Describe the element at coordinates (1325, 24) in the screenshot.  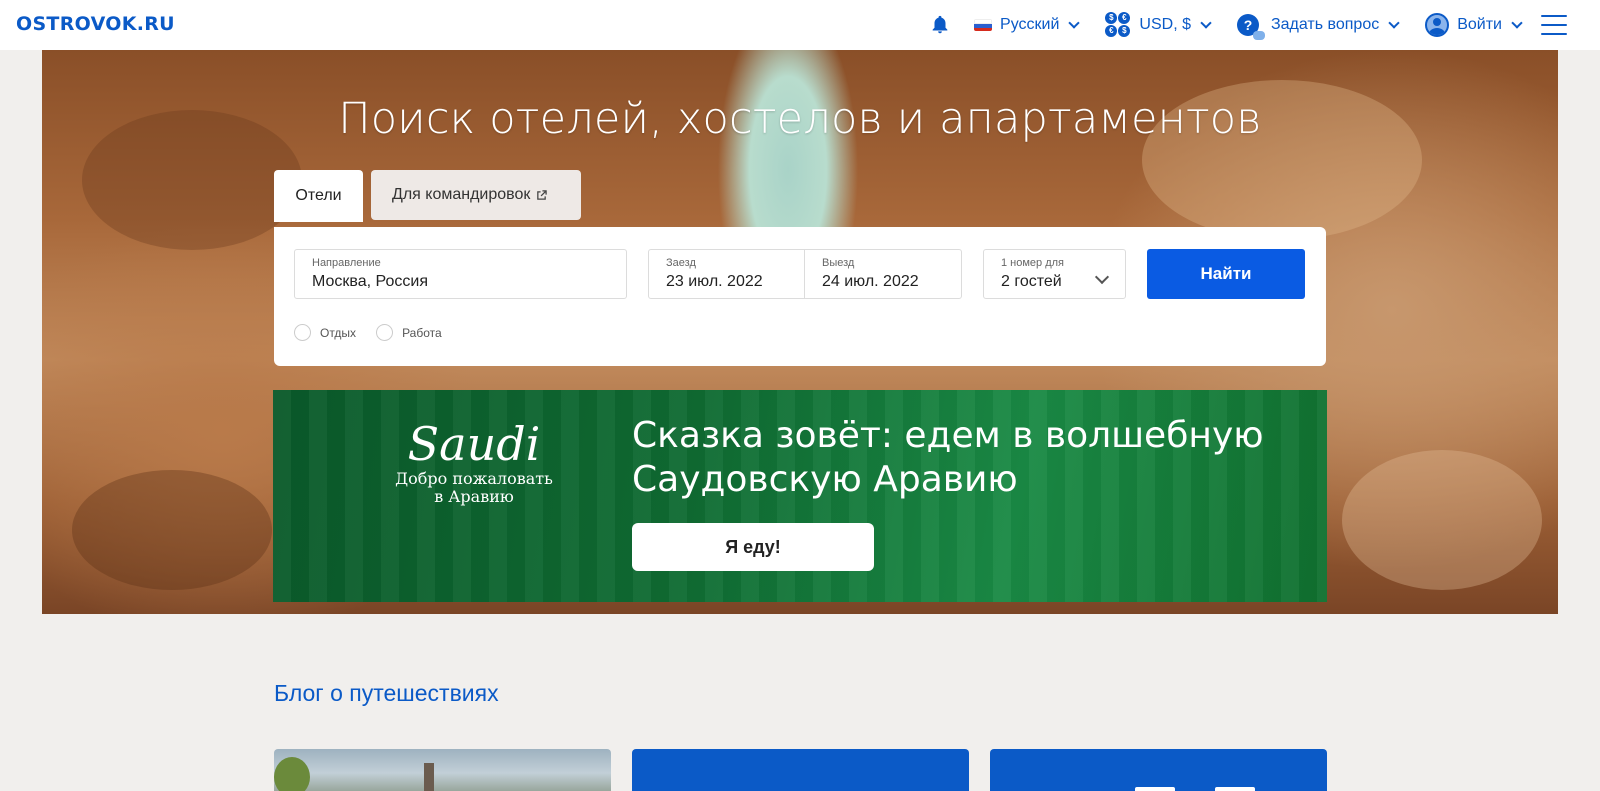
I see `ask-question-label: Задать вопрос` at that location.